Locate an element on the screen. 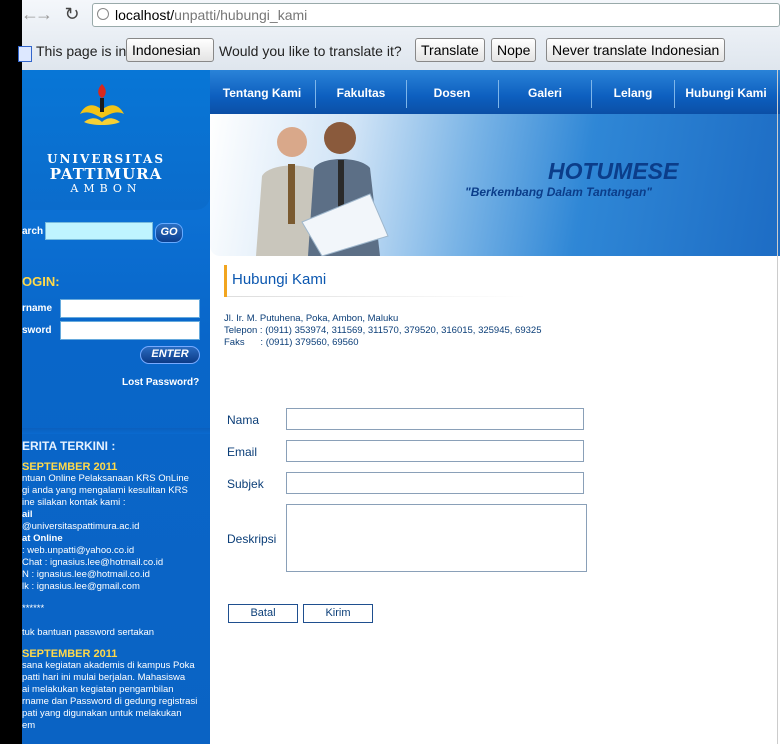 This screenshot has height=744, width=780. go-button: GO is located at coordinates (169, 233).